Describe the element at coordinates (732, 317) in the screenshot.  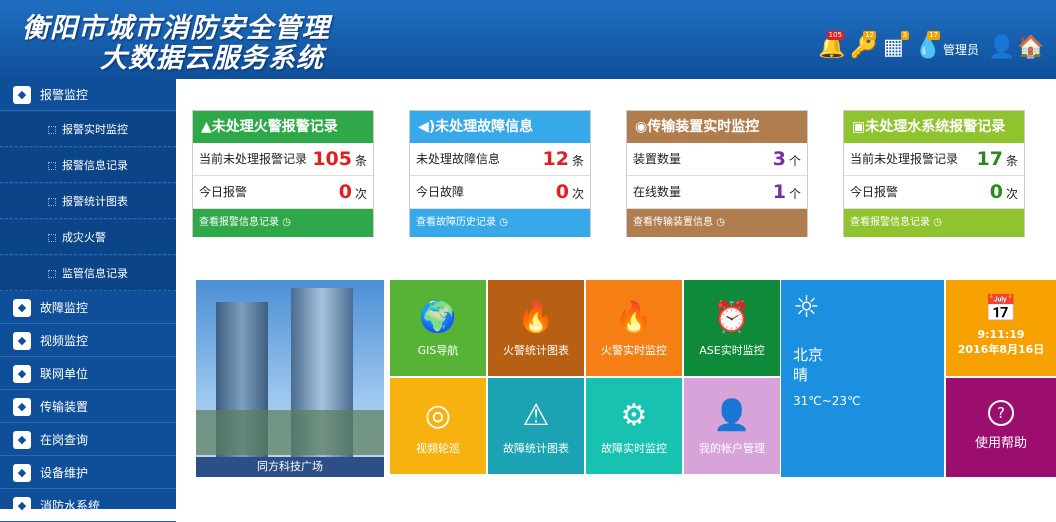
I see `tile-icon: ⏰` at that location.